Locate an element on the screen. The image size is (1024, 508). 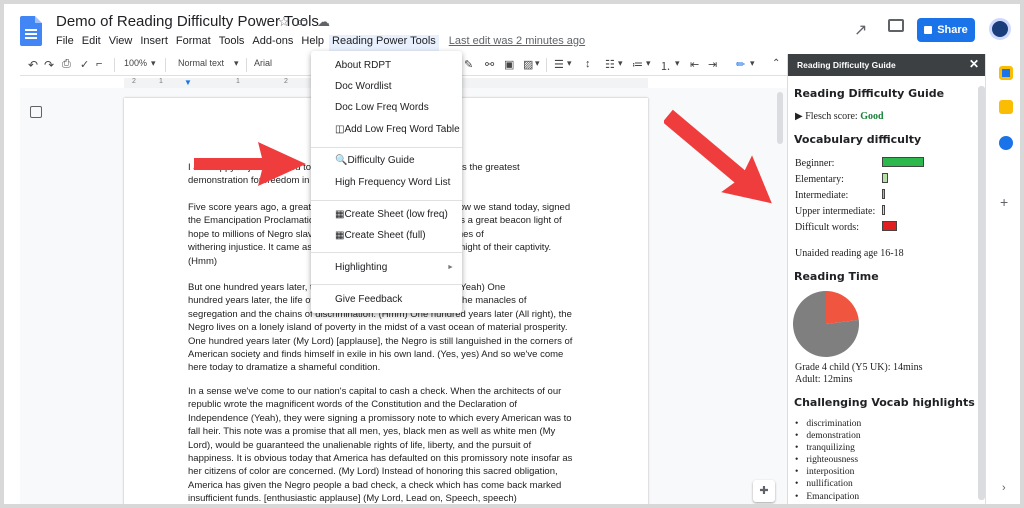
flesch-score-value: Good is located at coordinates (872, 116).